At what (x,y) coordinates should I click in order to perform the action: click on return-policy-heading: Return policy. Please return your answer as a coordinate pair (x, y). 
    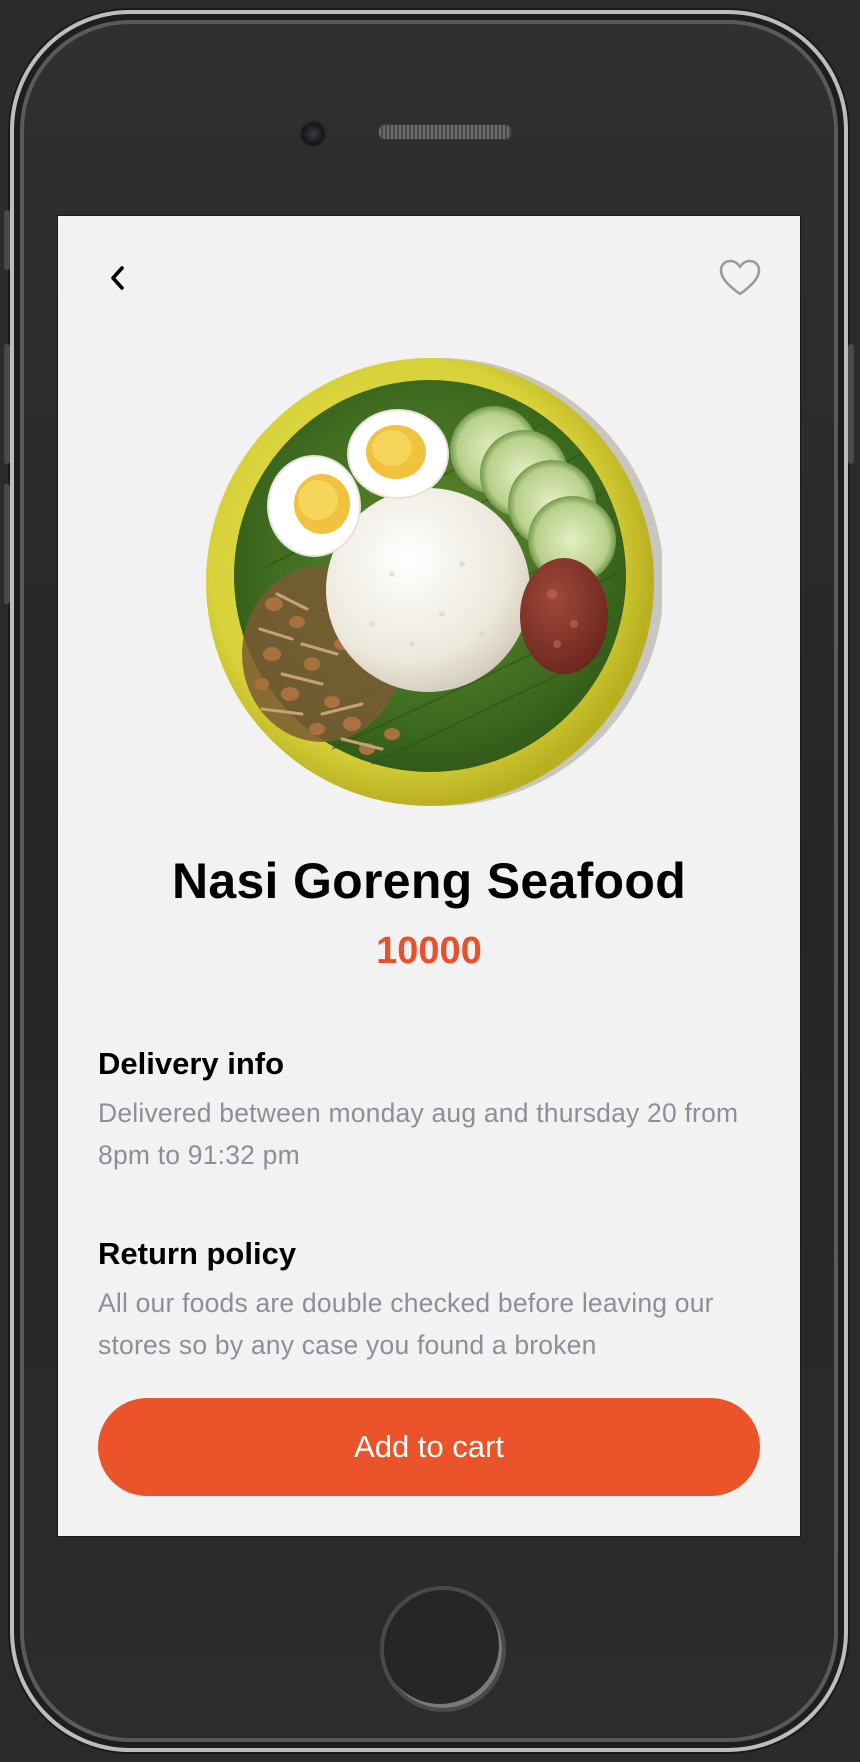
    Looking at the image, I should click on (197, 1253).